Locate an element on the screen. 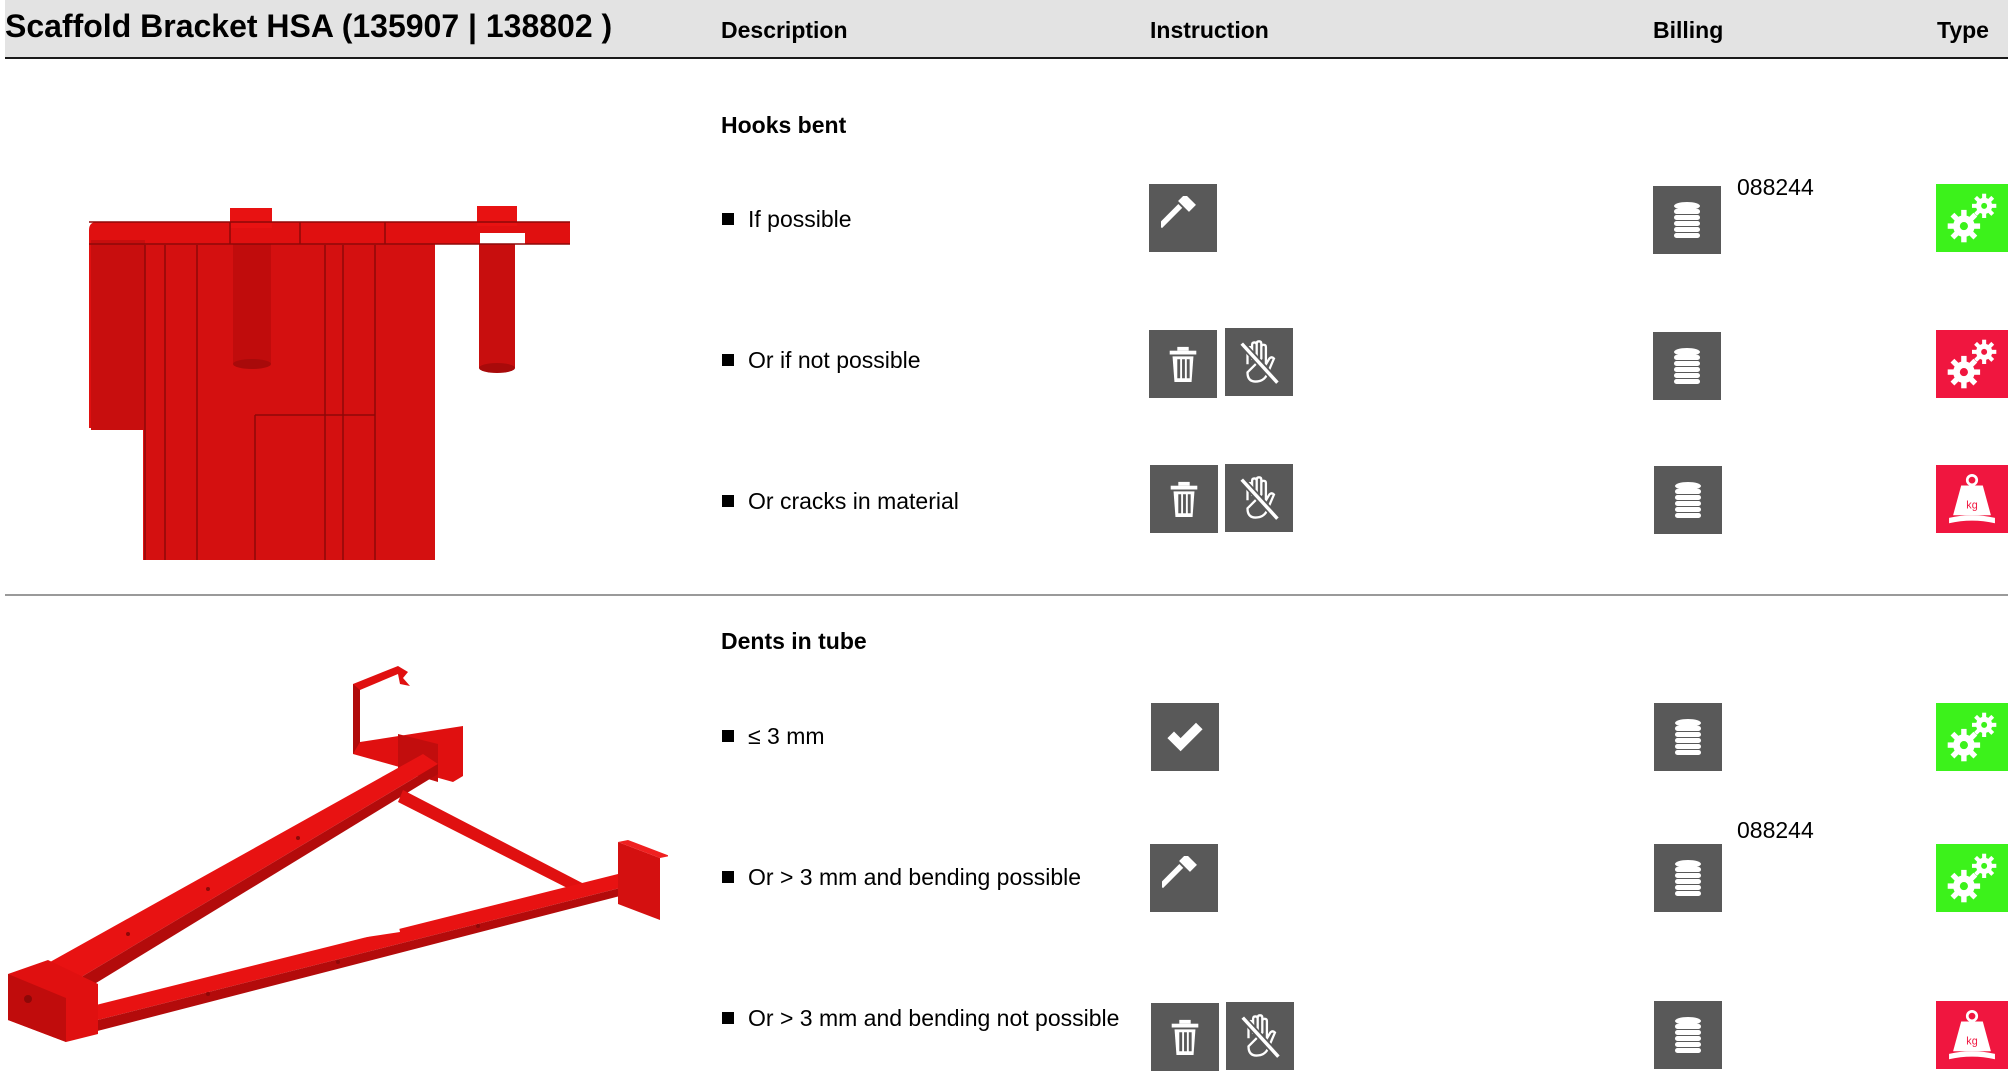 This screenshot has width=2008, height=1071. column-header-instruction: Instruction is located at coordinates (1209, 30).